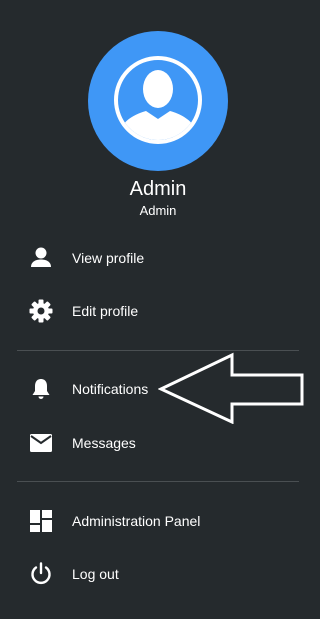 The width and height of the screenshot is (320, 619). Describe the element at coordinates (104, 443) in the screenshot. I see `menu-label-messages: Messages` at that location.